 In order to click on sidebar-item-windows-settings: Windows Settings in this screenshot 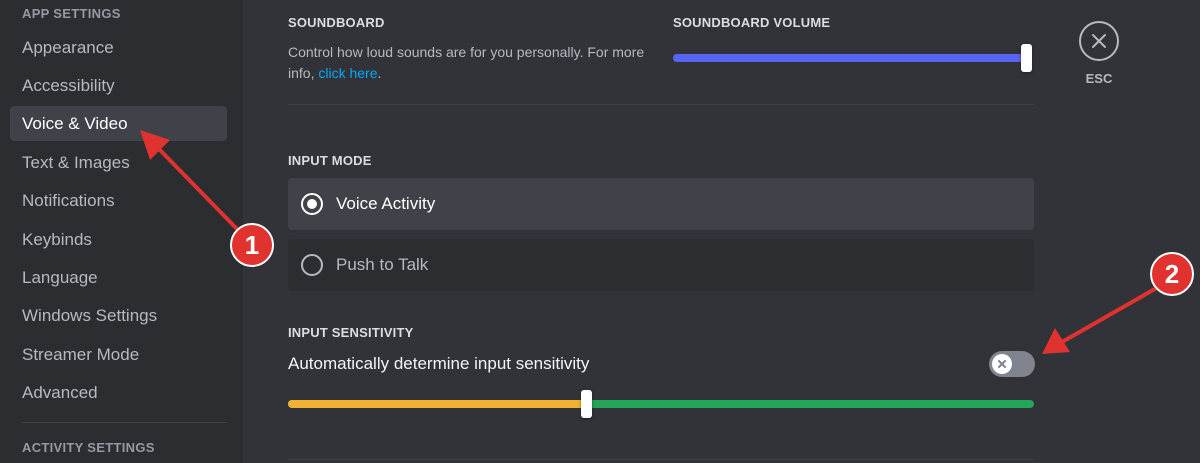, I will do `click(118, 315)`.